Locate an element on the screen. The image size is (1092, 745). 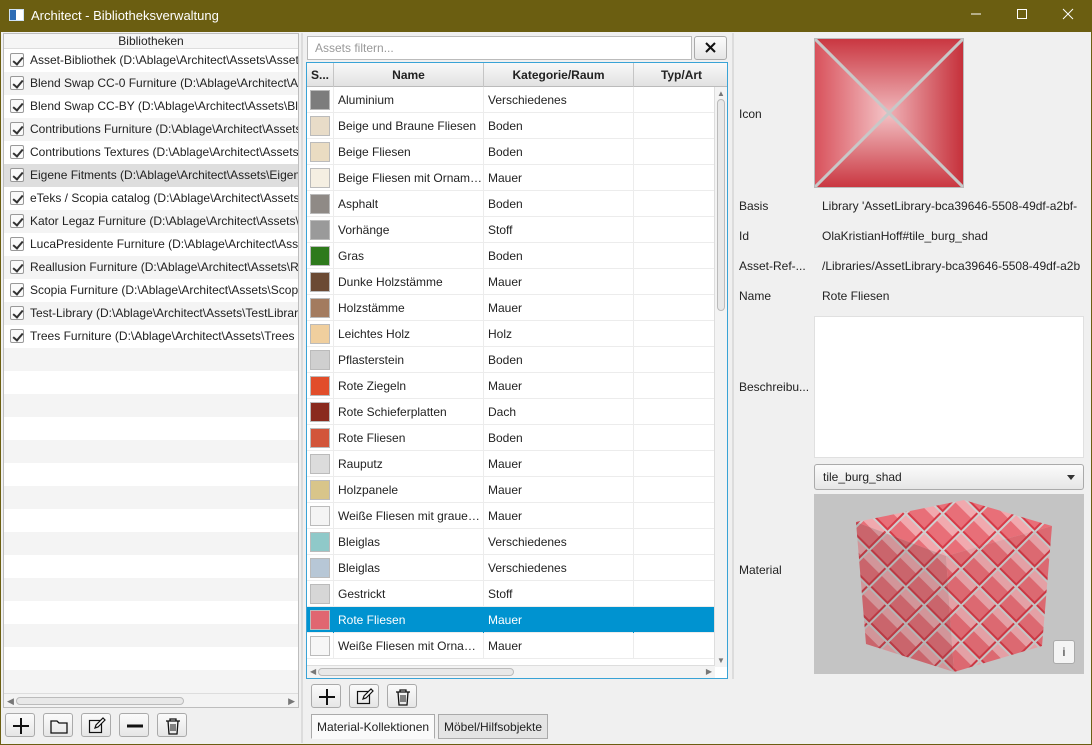
scroll-down-icon: ▼ is located at coordinates (721, 660).